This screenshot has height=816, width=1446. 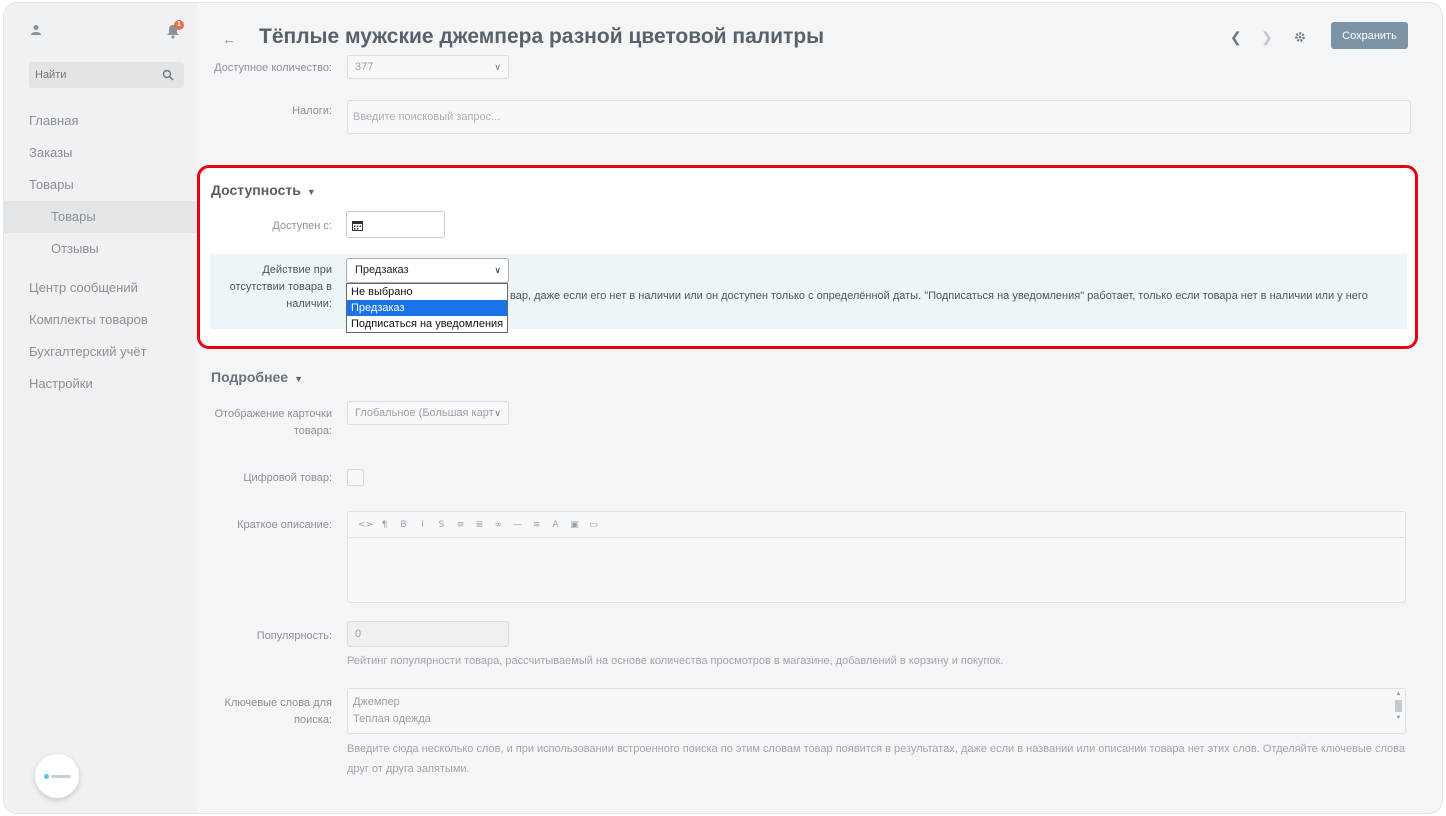 I want to click on taxes-label: Налоги:, so click(x=312, y=111).